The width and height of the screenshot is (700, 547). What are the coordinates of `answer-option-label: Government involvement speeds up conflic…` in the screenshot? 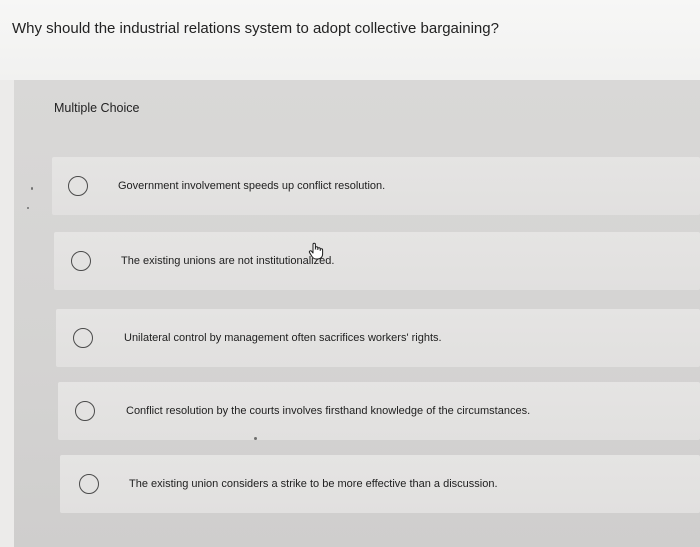 It's located at (252, 186).